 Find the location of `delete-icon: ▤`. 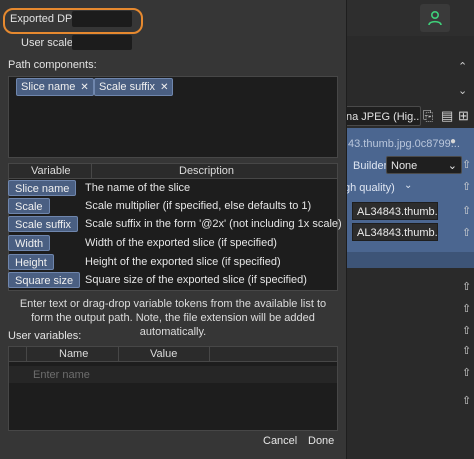

delete-icon: ▤ is located at coordinates (447, 116).